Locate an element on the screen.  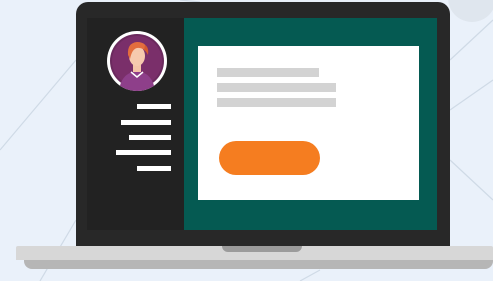
cta-button is located at coordinates (269, 158).